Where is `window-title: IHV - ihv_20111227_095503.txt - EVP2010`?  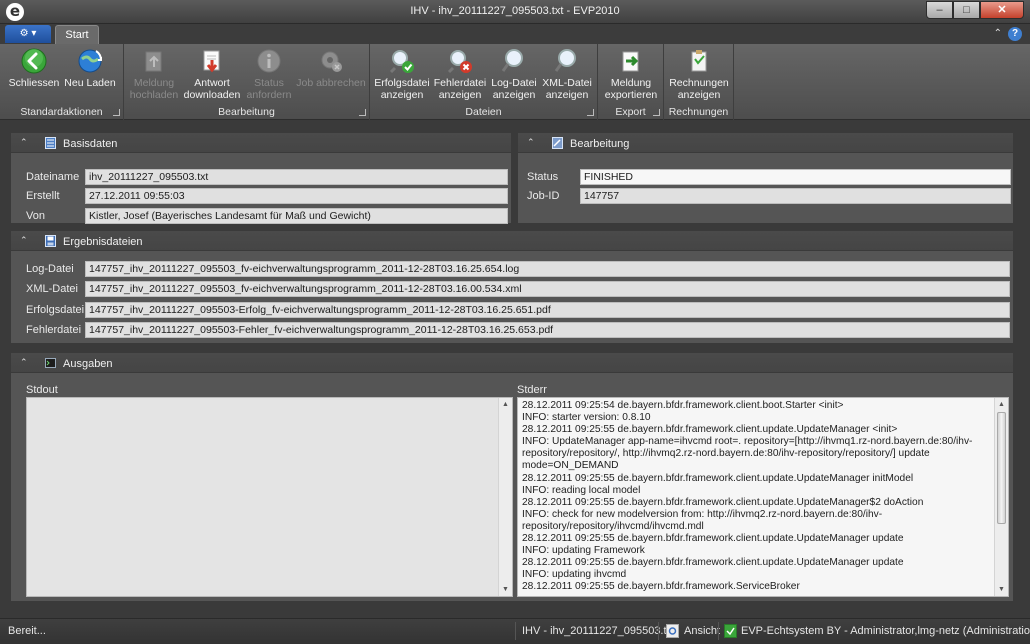 window-title: IHV - ihv_20111227_095503.txt - EVP2010 is located at coordinates (515, 11).